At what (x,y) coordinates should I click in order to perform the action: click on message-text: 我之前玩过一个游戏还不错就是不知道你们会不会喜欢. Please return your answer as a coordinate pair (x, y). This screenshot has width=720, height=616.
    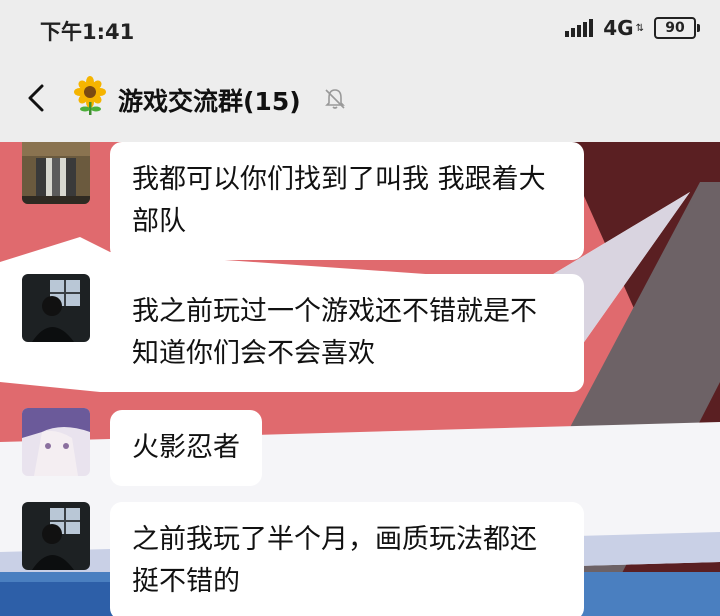
    Looking at the image, I should click on (334, 332).